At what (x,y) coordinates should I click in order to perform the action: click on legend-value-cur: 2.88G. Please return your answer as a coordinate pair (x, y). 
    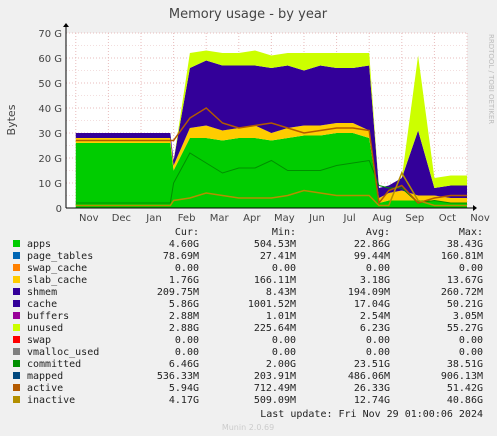
    Looking at the image, I should click on (184, 328).